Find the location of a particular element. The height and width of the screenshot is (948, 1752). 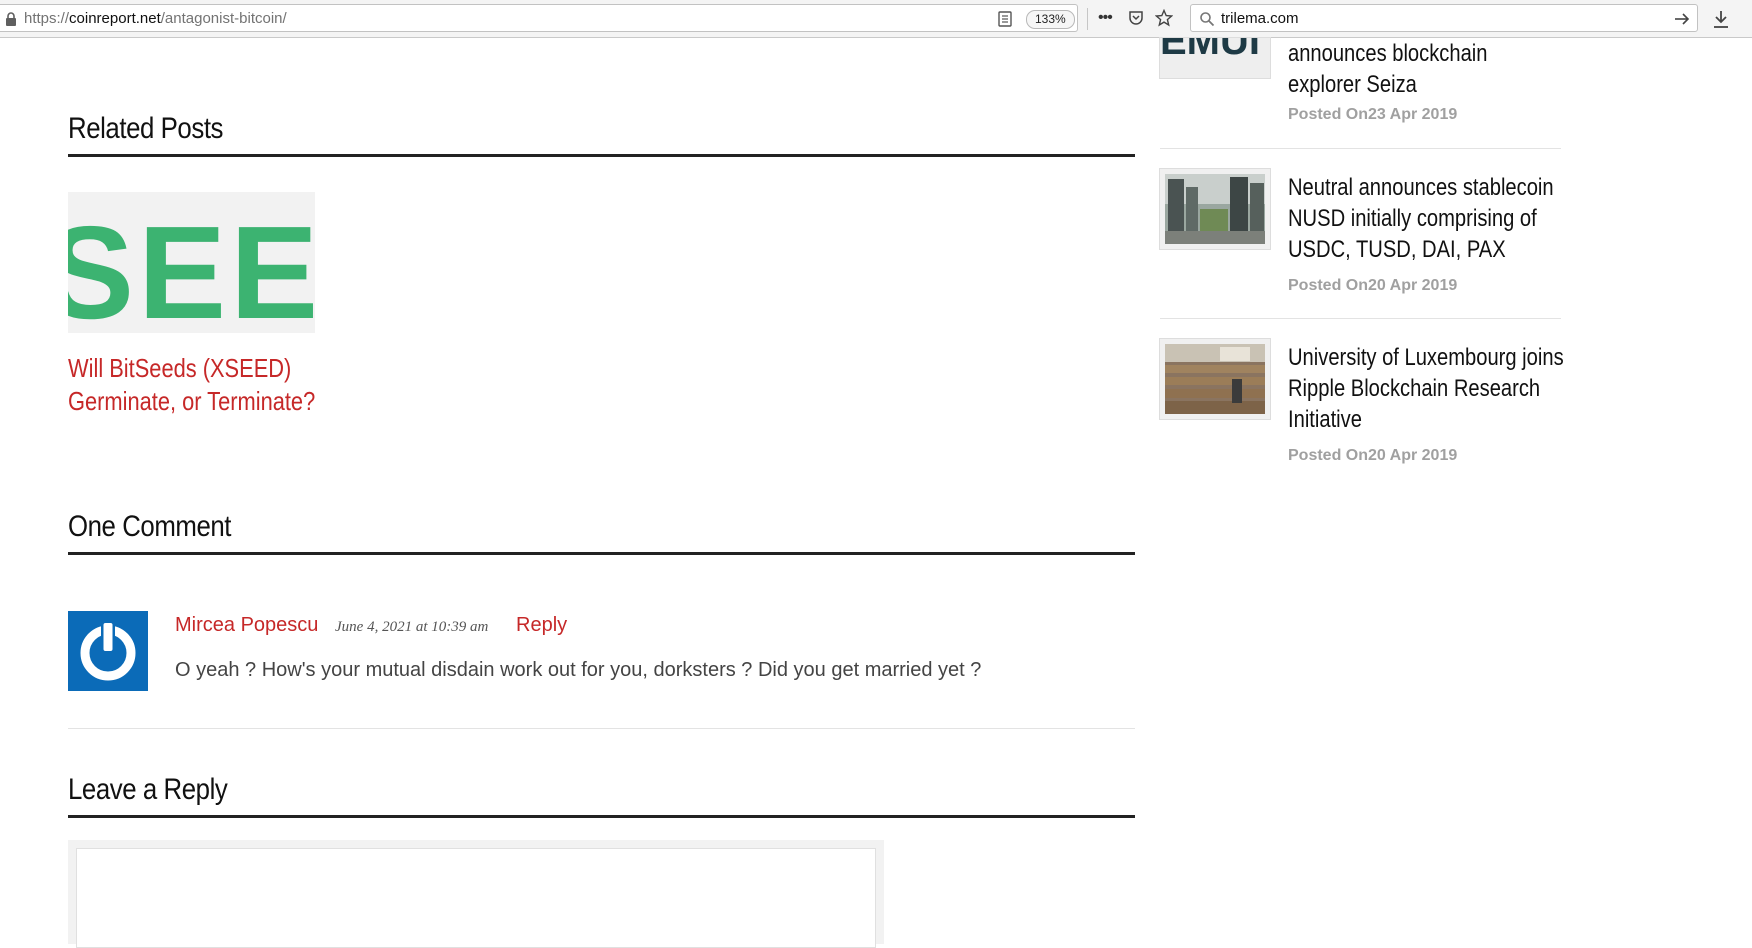

avatar is located at coordinates (108, 651).